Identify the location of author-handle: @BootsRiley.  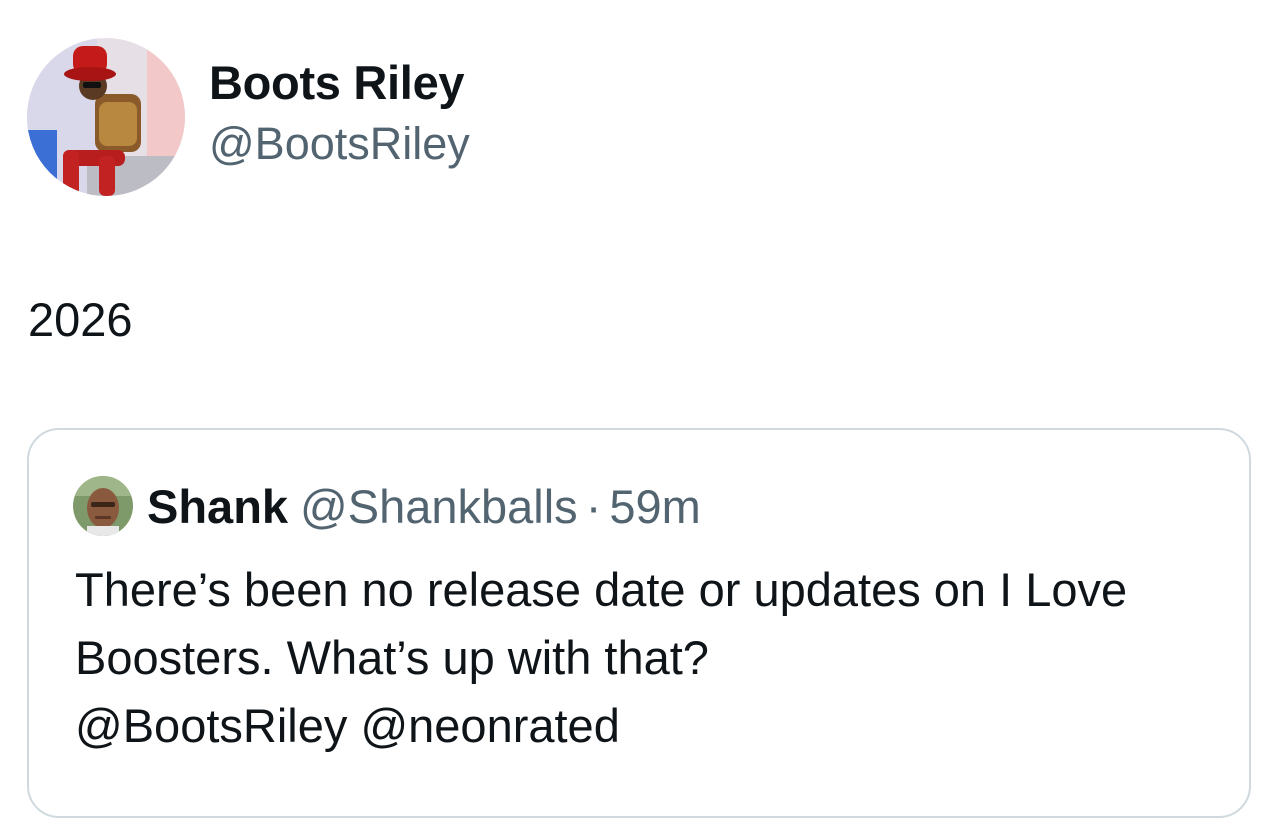
(339, 144).